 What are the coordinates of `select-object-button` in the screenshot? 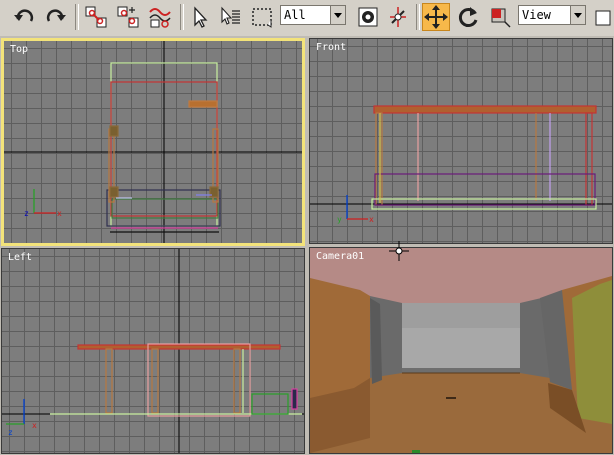 It's located at (200, 17).